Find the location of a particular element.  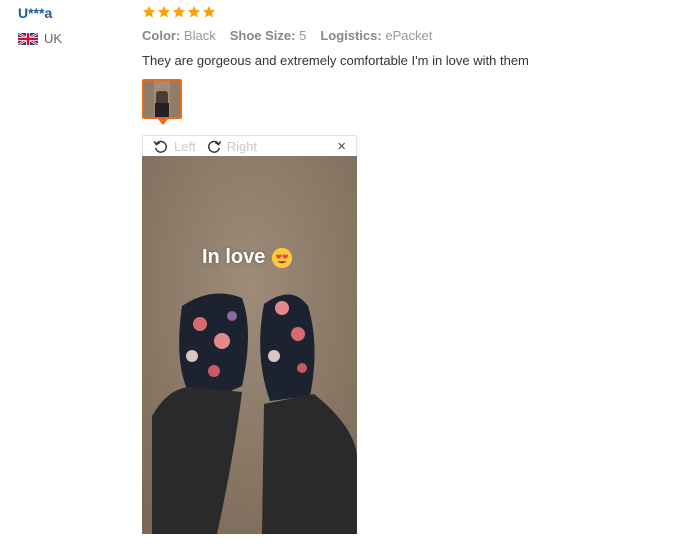

rotate-right-button: Right is located at coordinates (231, 146).